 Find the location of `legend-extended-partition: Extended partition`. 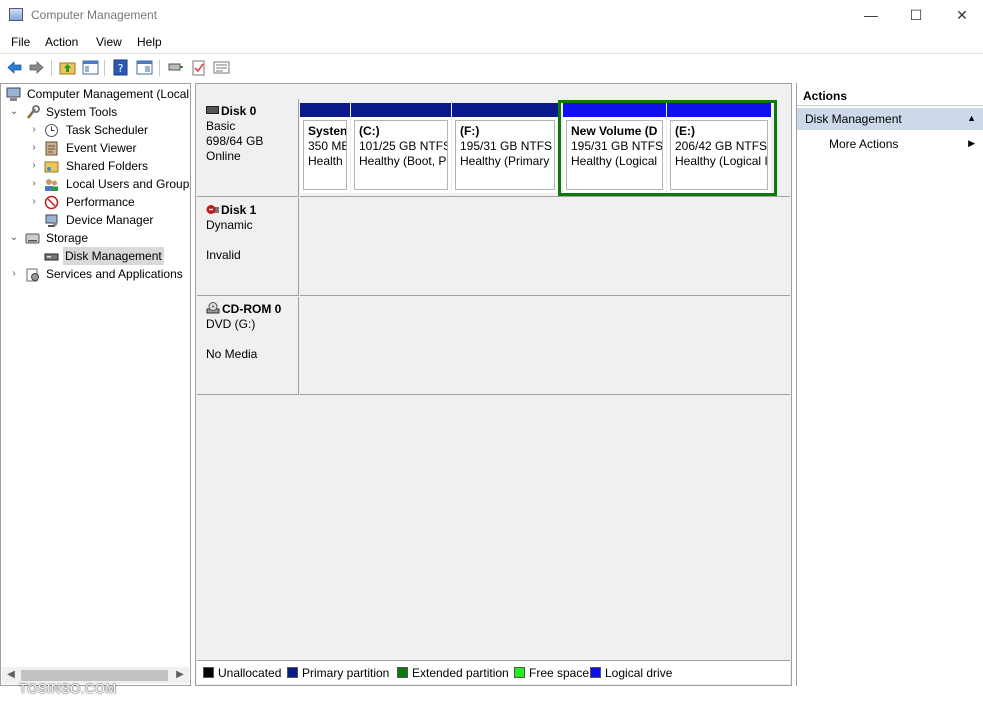

legend-extended-partition: Extended partition is located at coordinates (453, 673).